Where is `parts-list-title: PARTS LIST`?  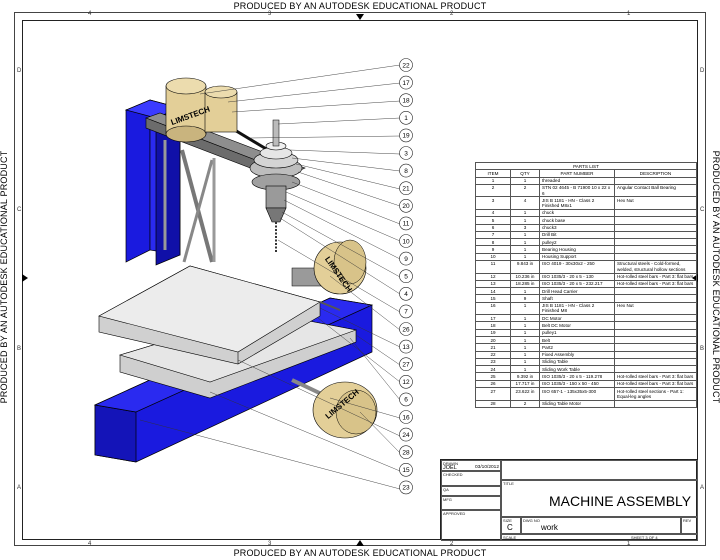
parts-list-title: PARTS LIST is located at coordinates (586, 166).